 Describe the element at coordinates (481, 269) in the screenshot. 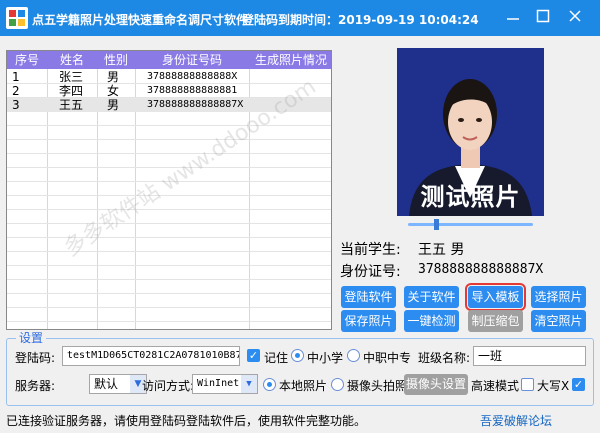

I see `id-number-value: 378888888888887X` at that location.